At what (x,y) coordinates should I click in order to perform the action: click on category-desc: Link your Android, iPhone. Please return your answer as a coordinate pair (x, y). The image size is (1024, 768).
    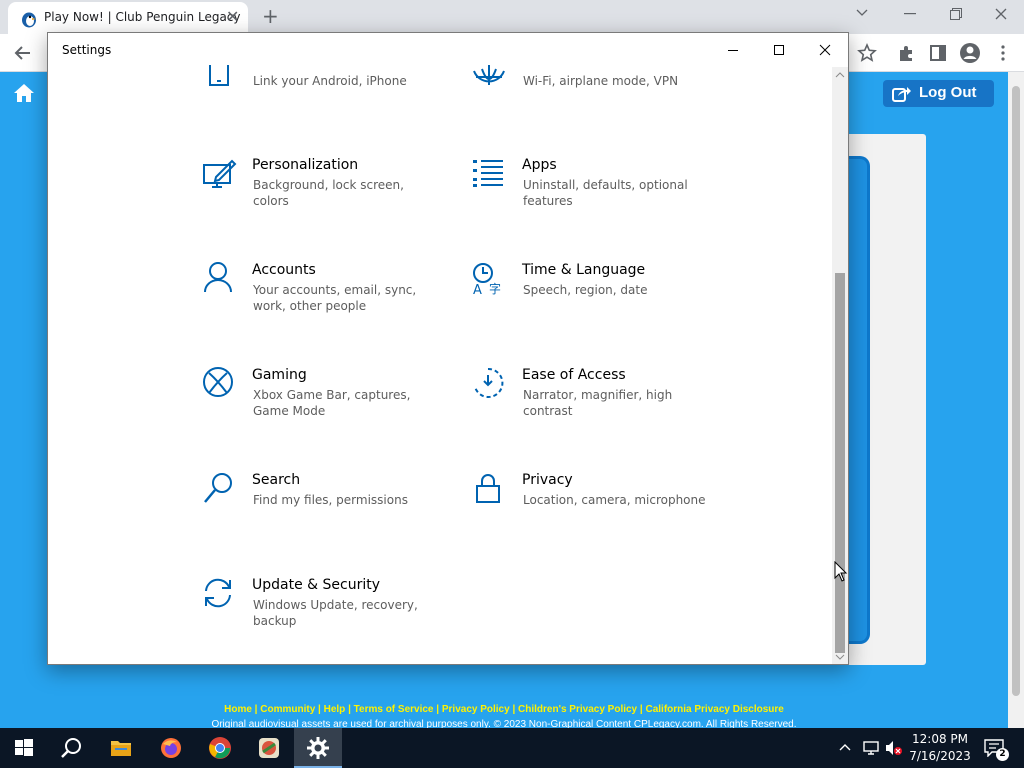
    Looking at the image, I should click on (330, 81).